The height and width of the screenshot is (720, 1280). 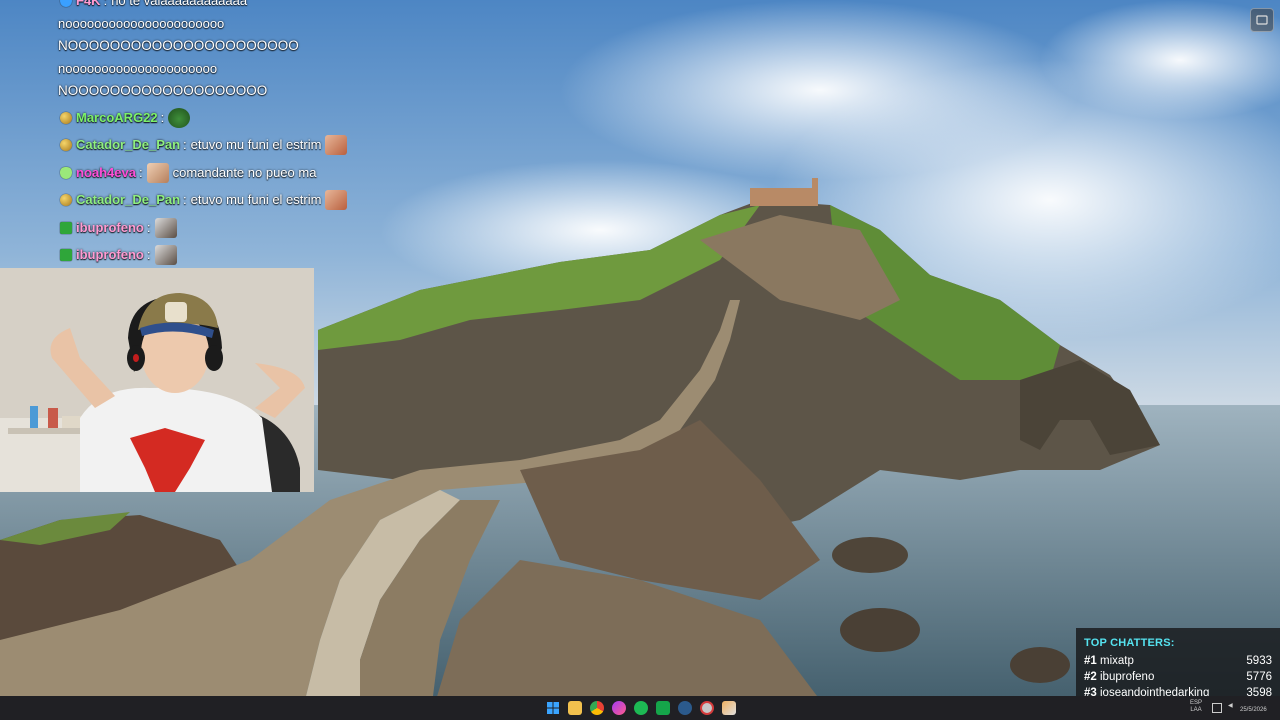 What do you see at coordinates (163, 90) in the screenshot?
I see `chat-text: NOOOOOOOOOOOOOOOOOOO` at bounding box center [163, 90].